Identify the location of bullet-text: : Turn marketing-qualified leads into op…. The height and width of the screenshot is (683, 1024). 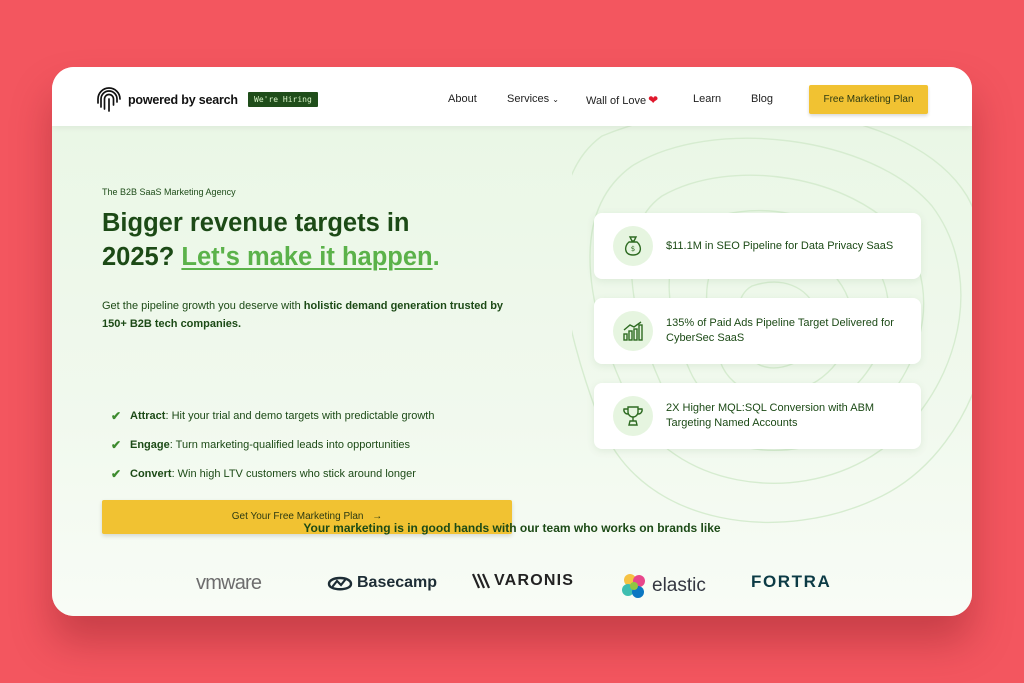
(290, 445).